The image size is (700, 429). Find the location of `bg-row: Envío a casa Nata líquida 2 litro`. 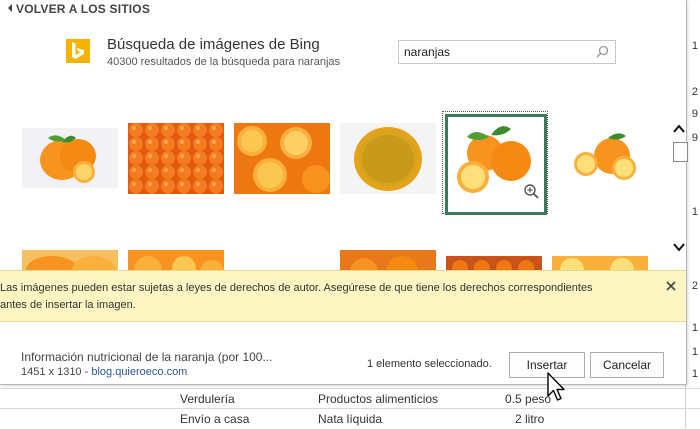

bg-row: Envío a casa Nata líquida 2 litro is located at coordinates (350, 418).